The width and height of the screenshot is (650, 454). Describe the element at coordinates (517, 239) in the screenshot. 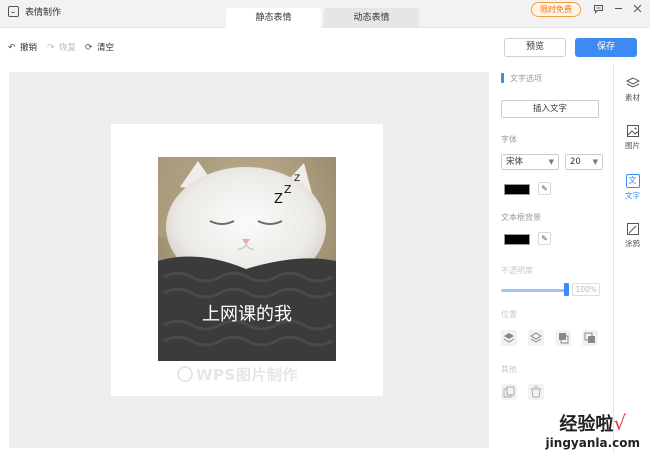

I see `text-bg-color-swatch` at that location.